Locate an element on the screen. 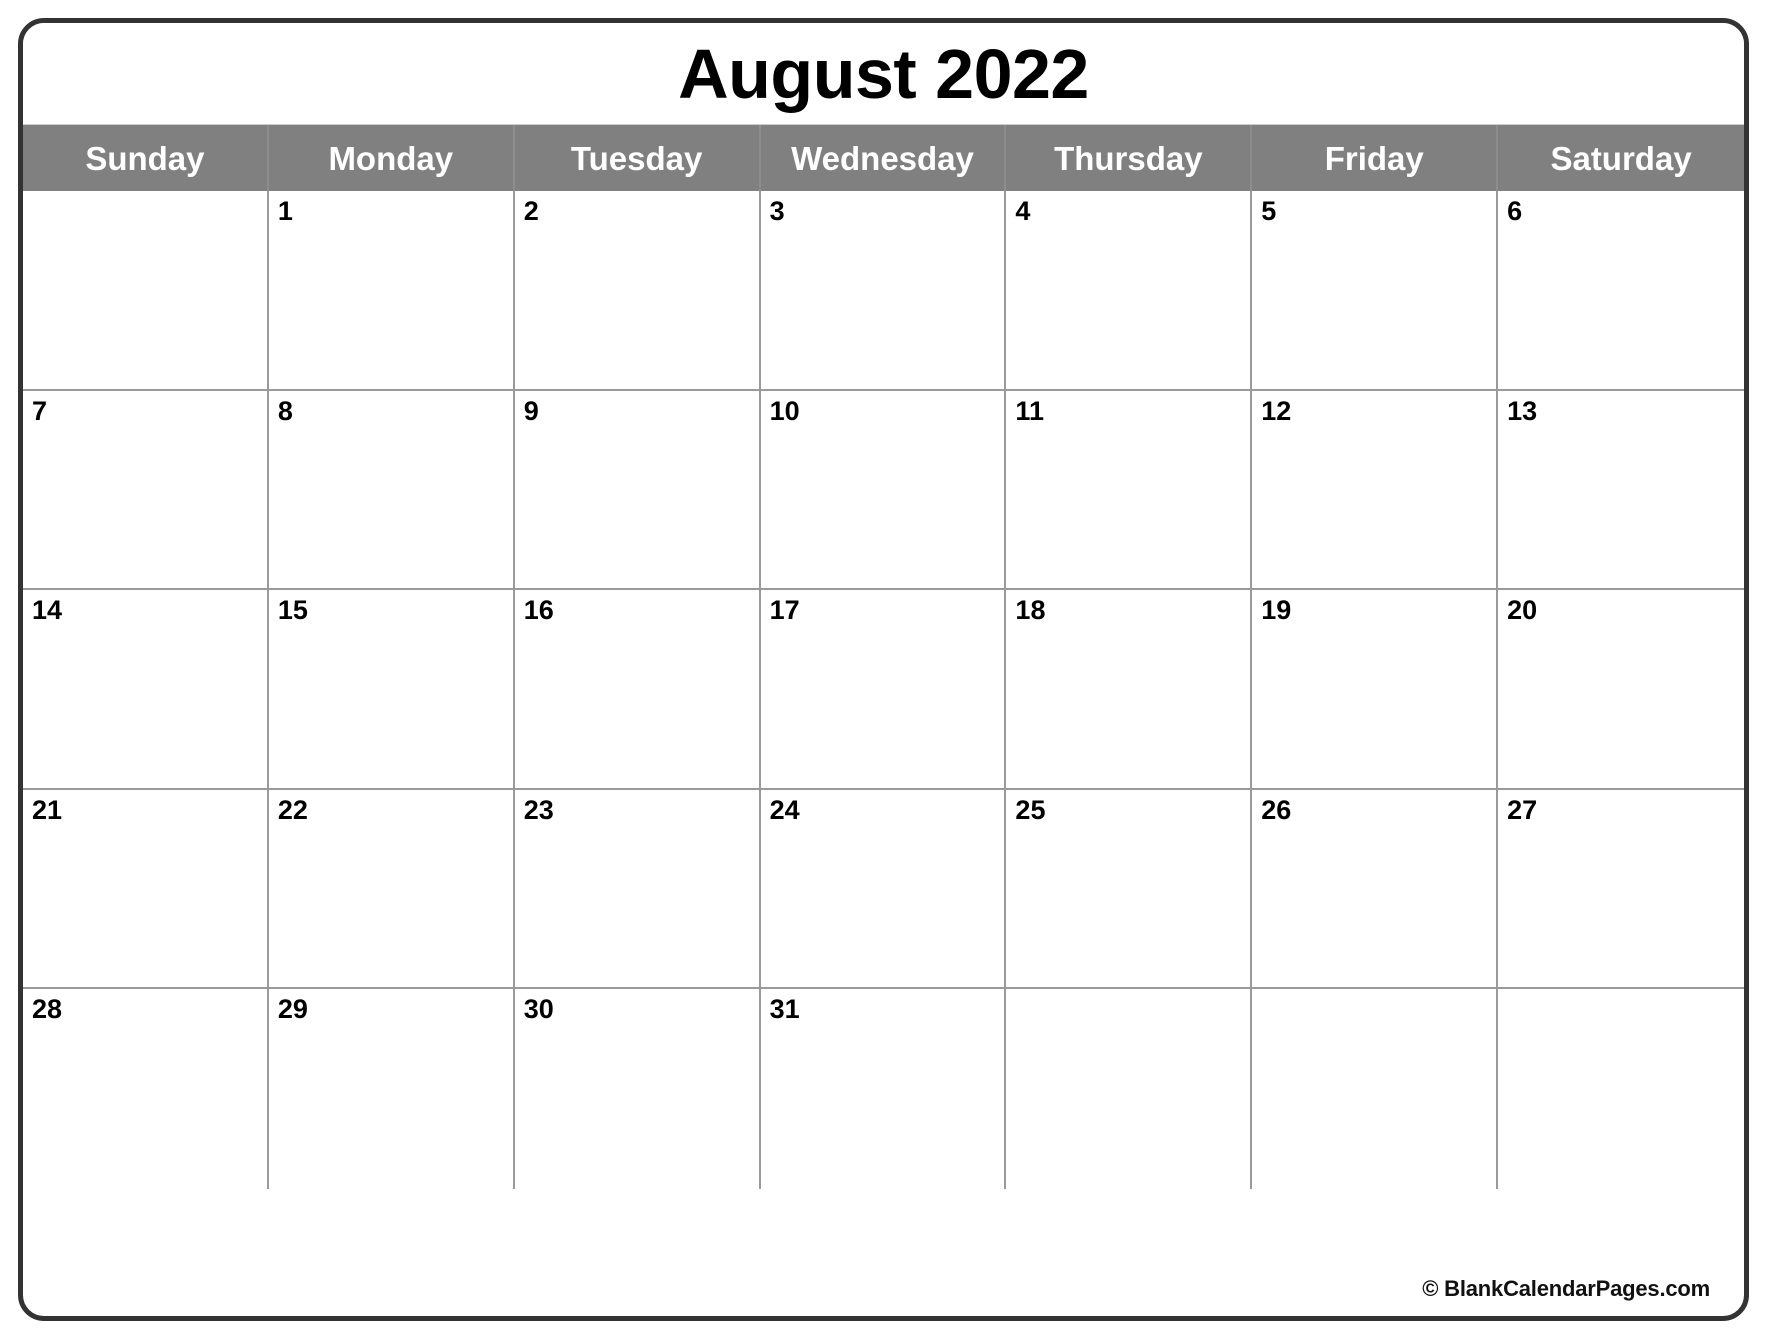 This screenshot has height=1339, width=1767. day-number: 14 is located at coordinates (47, 610).